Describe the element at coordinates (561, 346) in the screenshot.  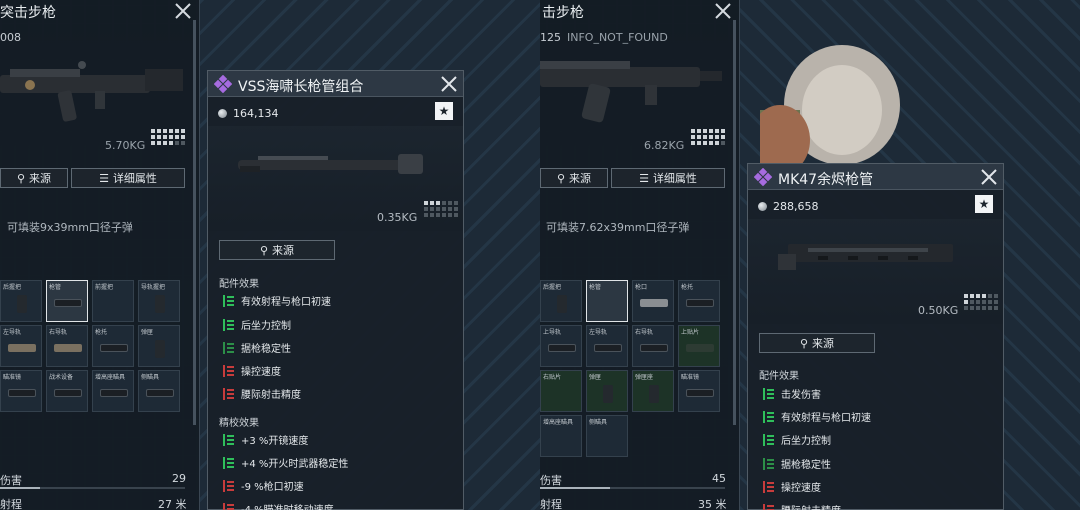
I see `slot-top-rail: 上导轨` at that location.